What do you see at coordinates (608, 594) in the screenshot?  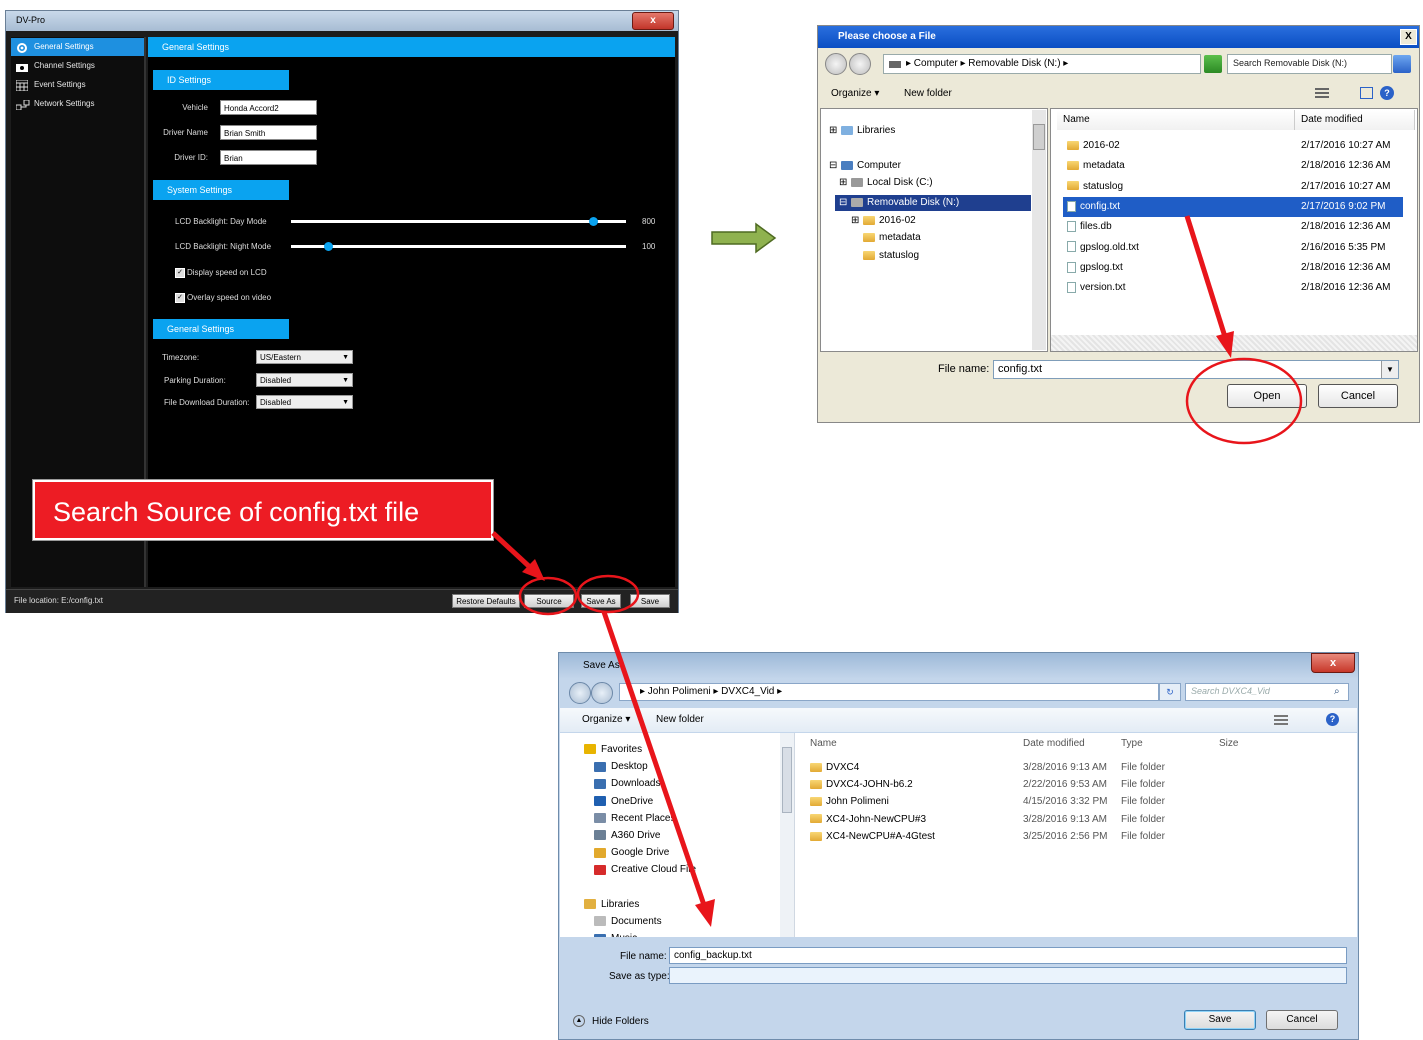 I see `save-as-button-highlight-circle` at bounding box center [608, 594].